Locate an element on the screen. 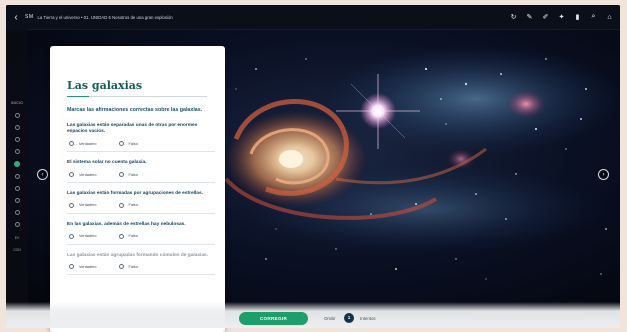 The image size is (627, 332). marker-icon: ✐ is located at coordinates (545, 17).